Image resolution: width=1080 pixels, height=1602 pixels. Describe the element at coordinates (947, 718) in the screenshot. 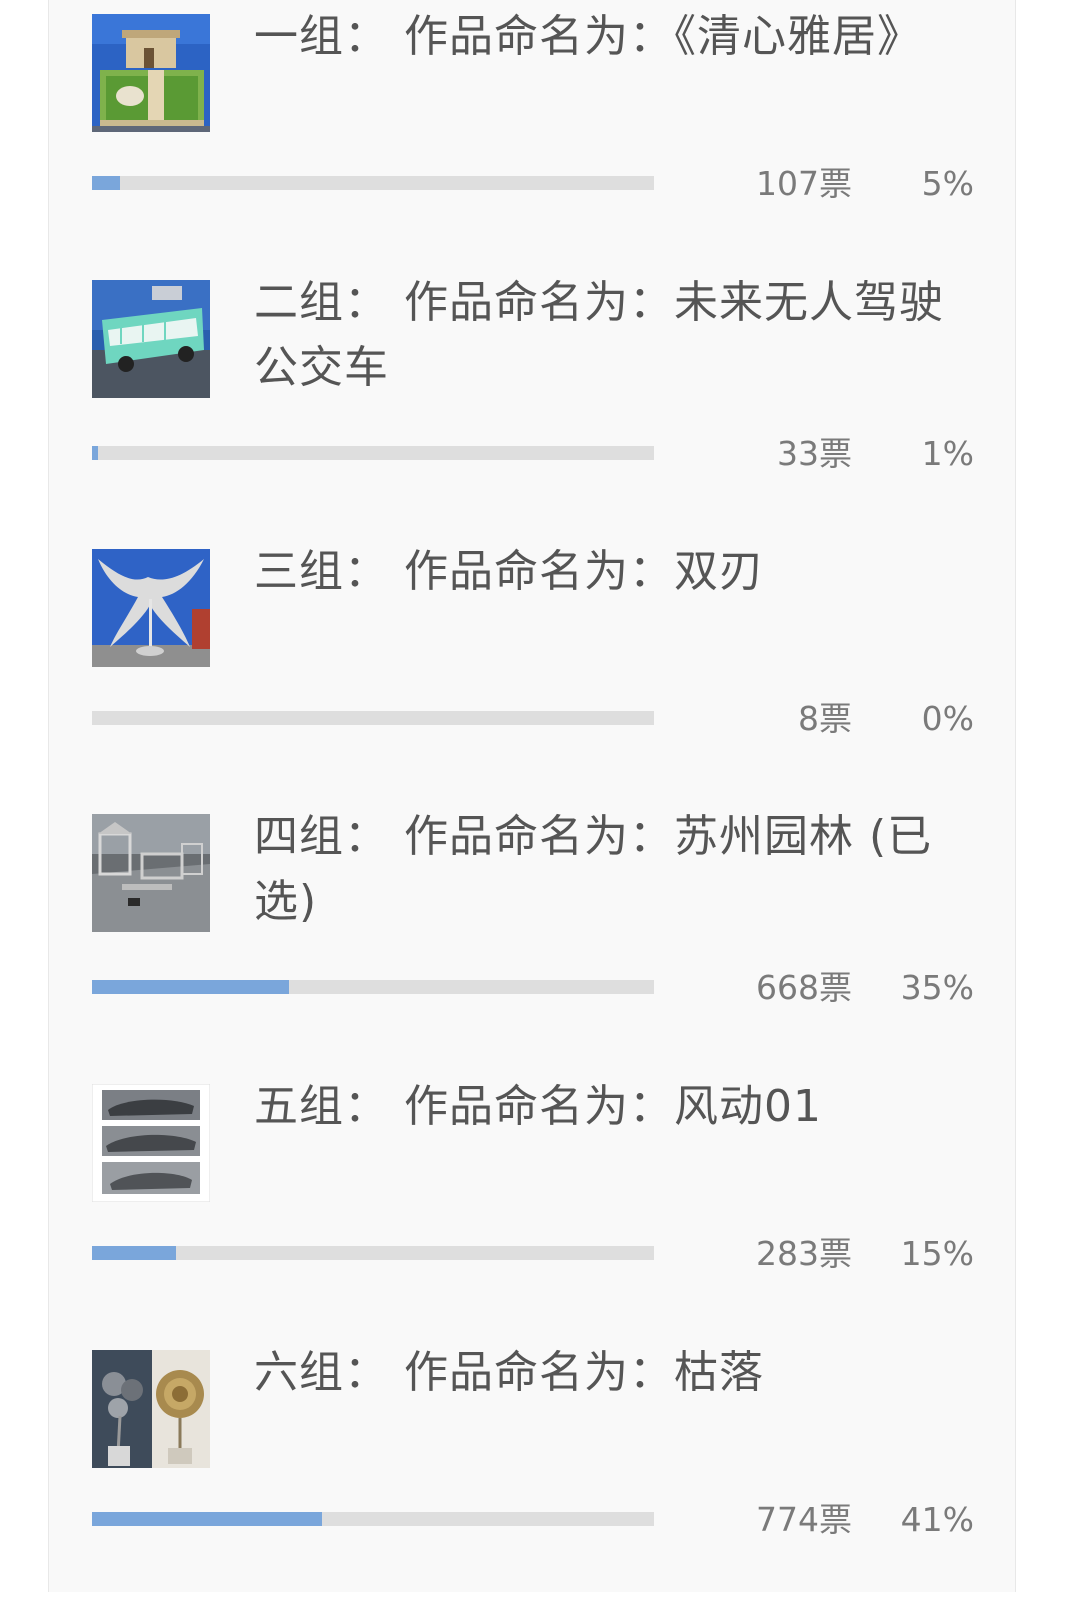

I see `vote-percent: 0%` at that location.